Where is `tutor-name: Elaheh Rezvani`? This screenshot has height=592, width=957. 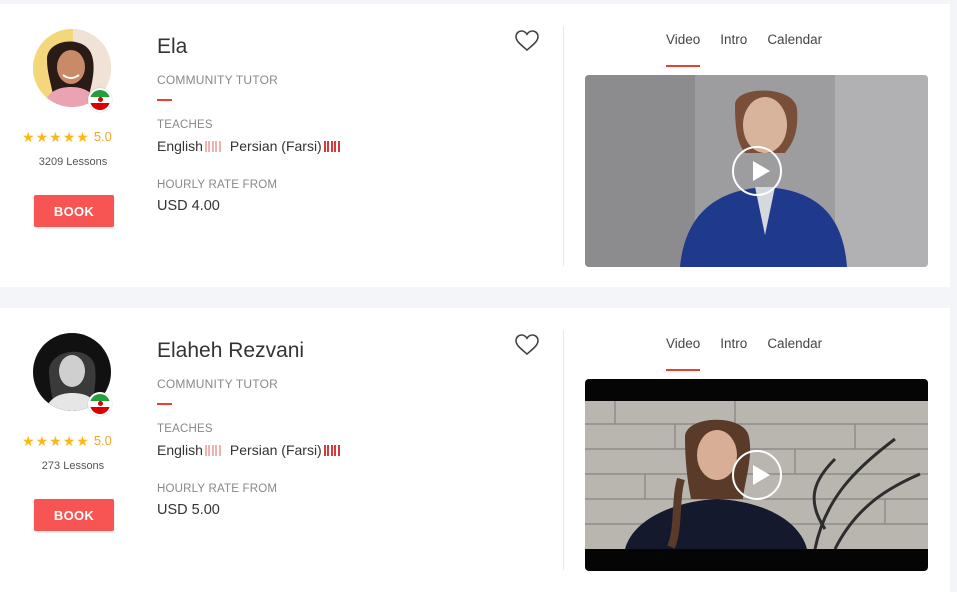 tutor-name: Elaheh Rezvani is located at coordinates (230, 351).